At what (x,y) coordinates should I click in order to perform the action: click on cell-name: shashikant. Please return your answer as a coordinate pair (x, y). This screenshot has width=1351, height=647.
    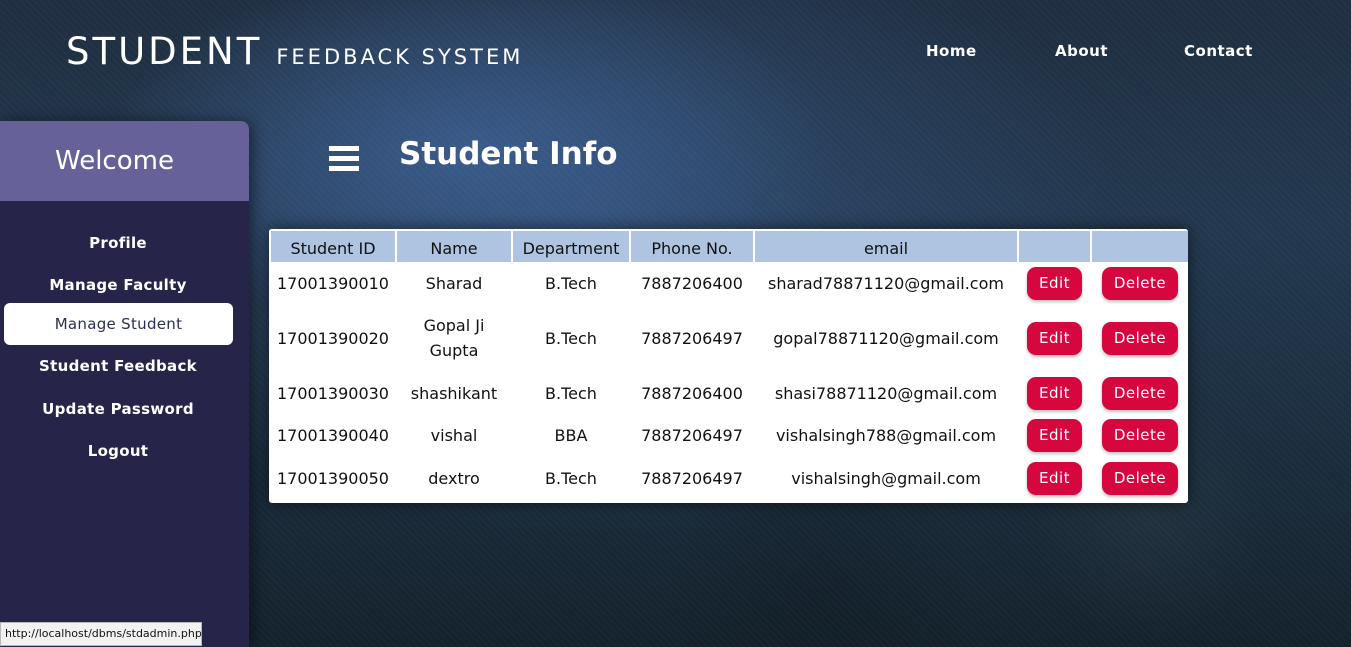
    Looking at the image, I should click on (454, 393).